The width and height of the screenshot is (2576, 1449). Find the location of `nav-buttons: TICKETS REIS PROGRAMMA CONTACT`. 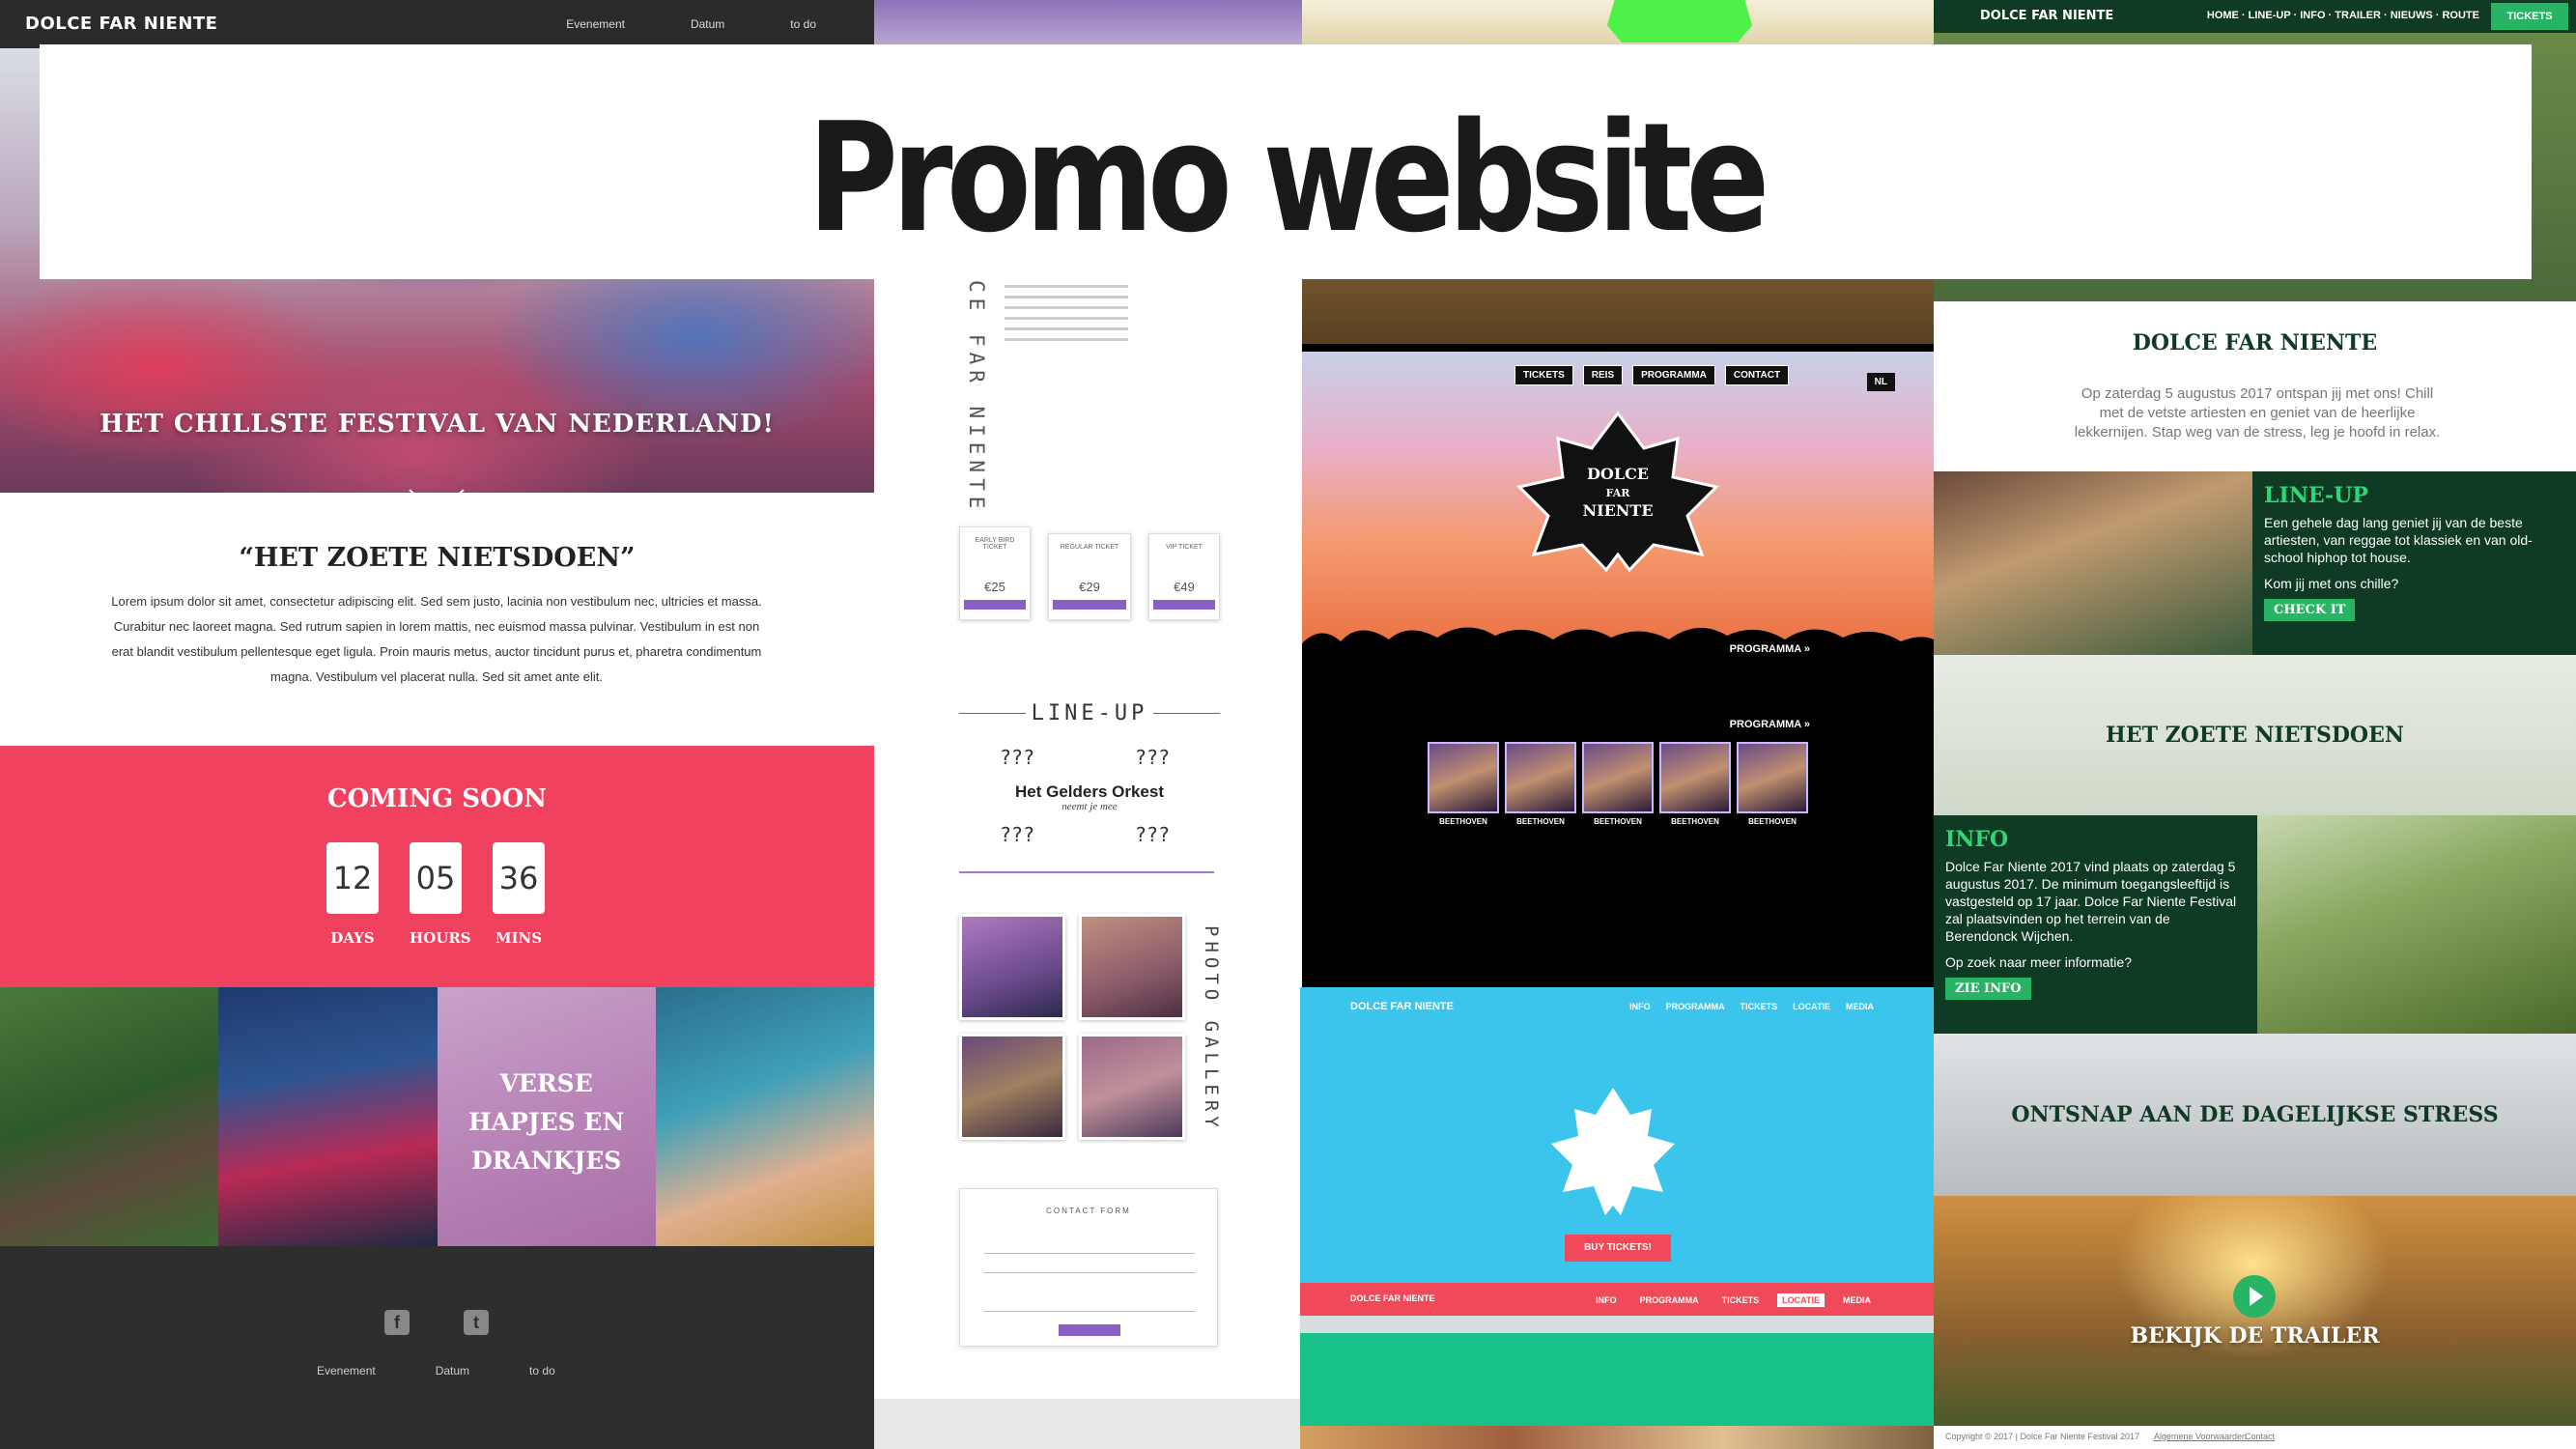

nav-buttons: TICKETS REIS PROGRAMMA CONTACT is located at coordinates (1652, 375).